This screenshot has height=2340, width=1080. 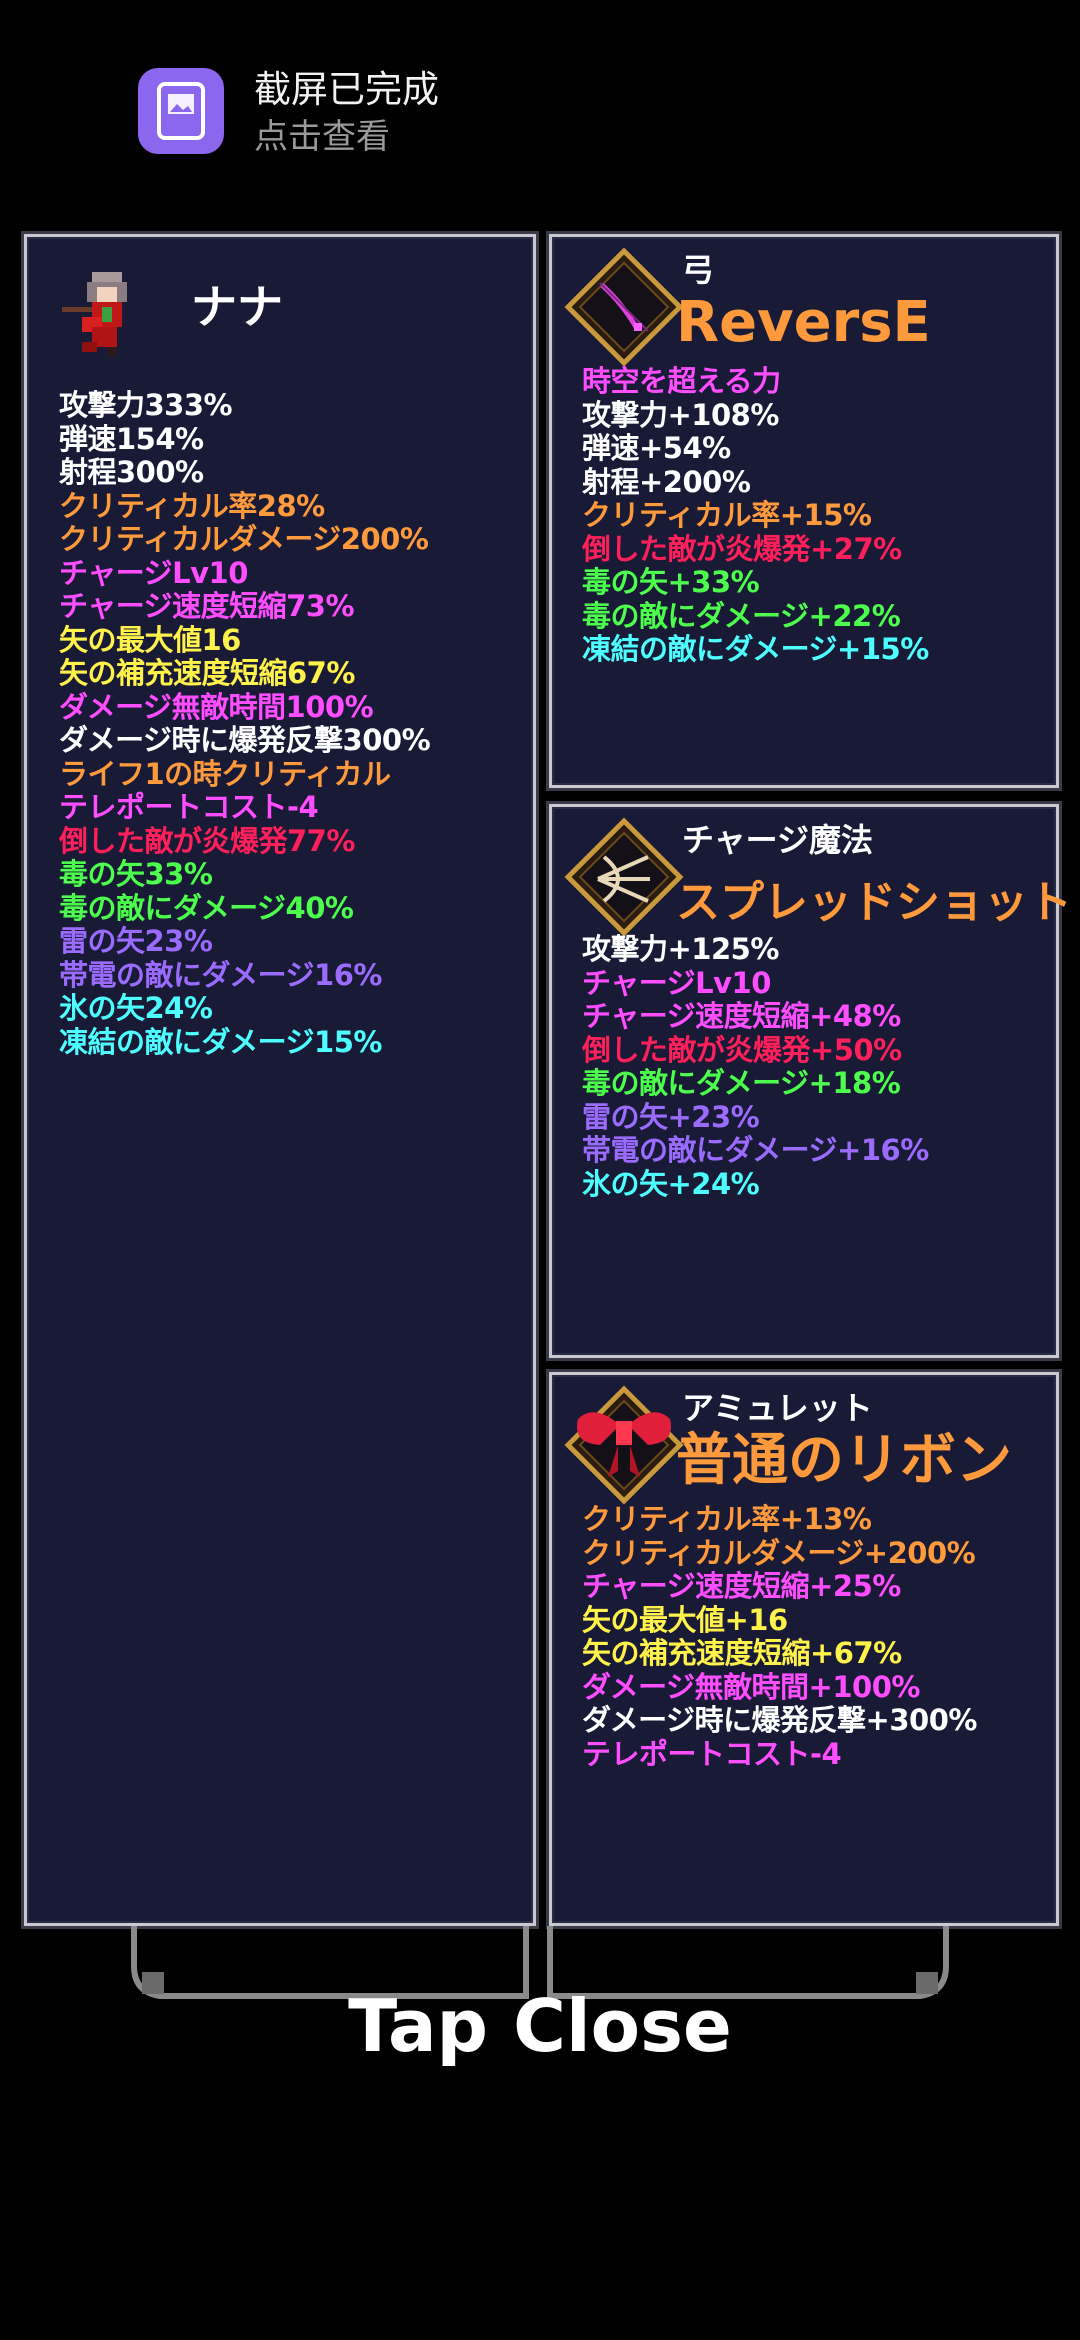 I want to click on stat-line: ダメージ時に爆発反撃300%, so click(x=245, y=740).